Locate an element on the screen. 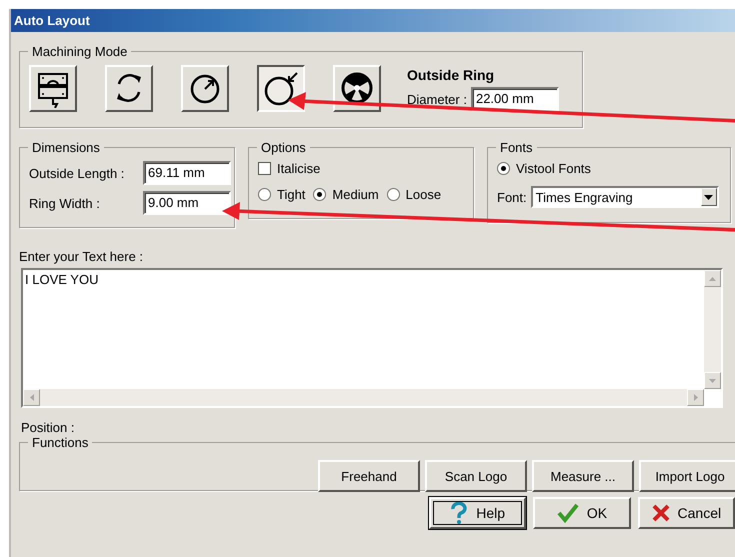  field-label: Diameter : is located at coordinates (437, 99).